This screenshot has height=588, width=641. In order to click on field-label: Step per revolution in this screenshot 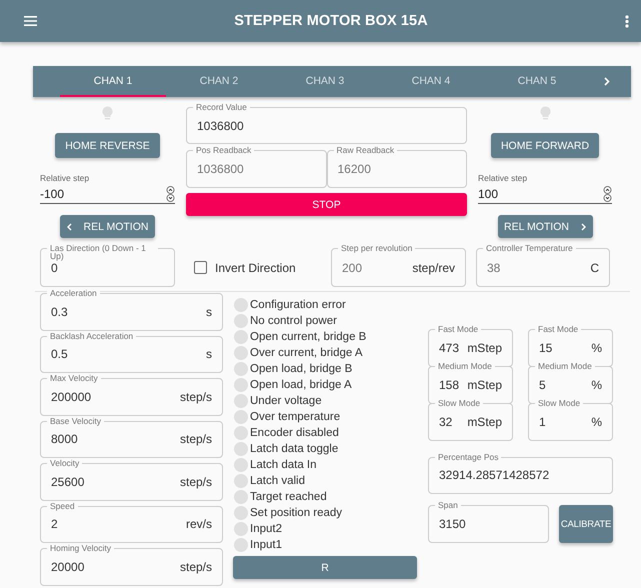, I will do `click(377, 248)`.